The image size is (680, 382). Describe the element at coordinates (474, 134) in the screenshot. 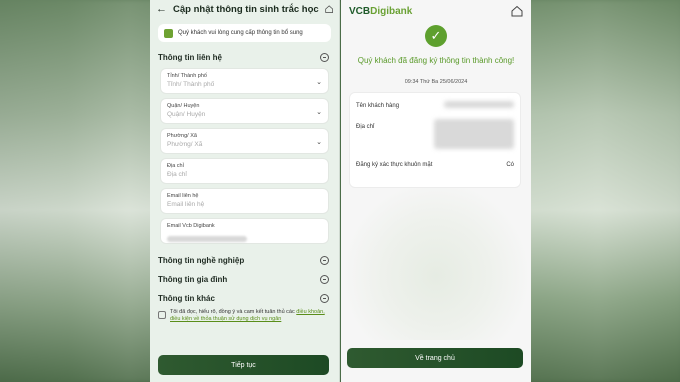

I see `redacted-address` at that location.